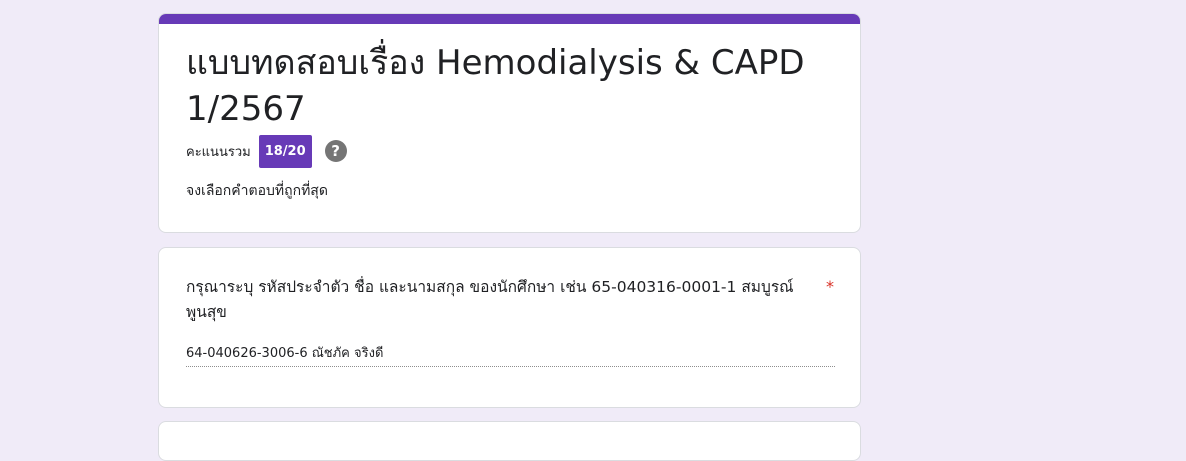 Image resolution: width=1186 pixels, height=461 pixels. I want to click on answer-underline, so click(510, 366).